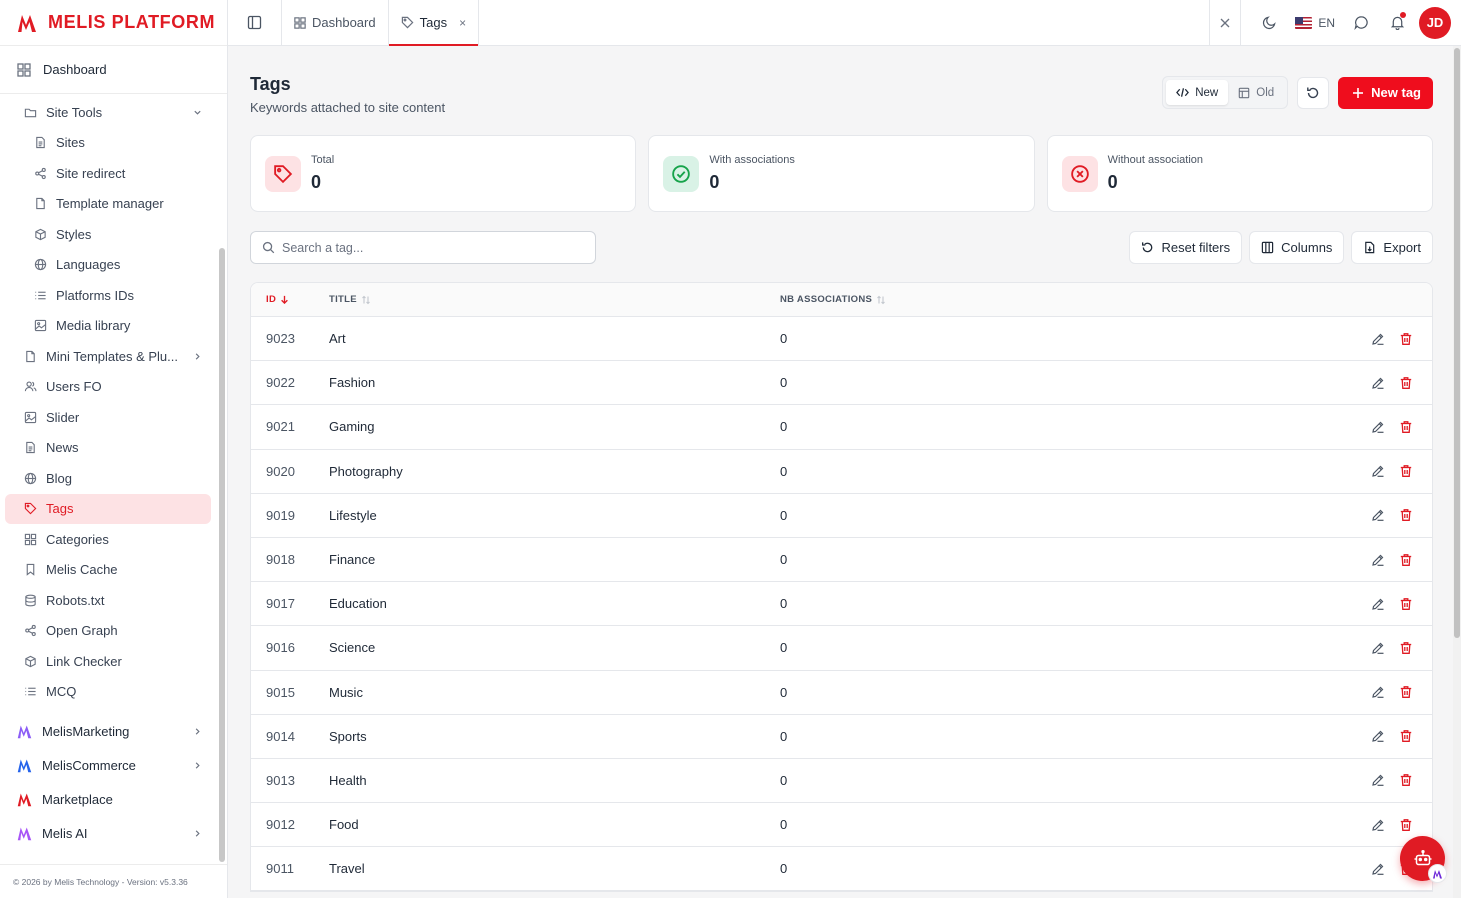 The width and height of the screenshot is (1461, 898). Describe the element at coordinates (841, 737) in the screenshot. I see `table-row: 9014 Sports 0` at that location.